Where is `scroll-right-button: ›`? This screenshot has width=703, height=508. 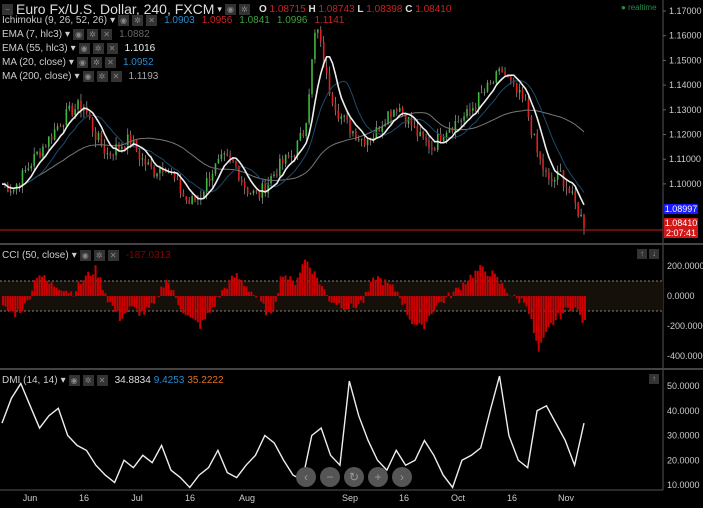 scroll-right-button: › is located at coordinates (402, 477).